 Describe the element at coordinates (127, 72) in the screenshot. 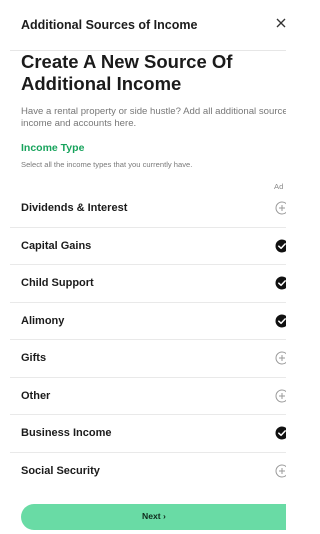

I see `page-title: Create A New Source Of Additional Income` at that location.